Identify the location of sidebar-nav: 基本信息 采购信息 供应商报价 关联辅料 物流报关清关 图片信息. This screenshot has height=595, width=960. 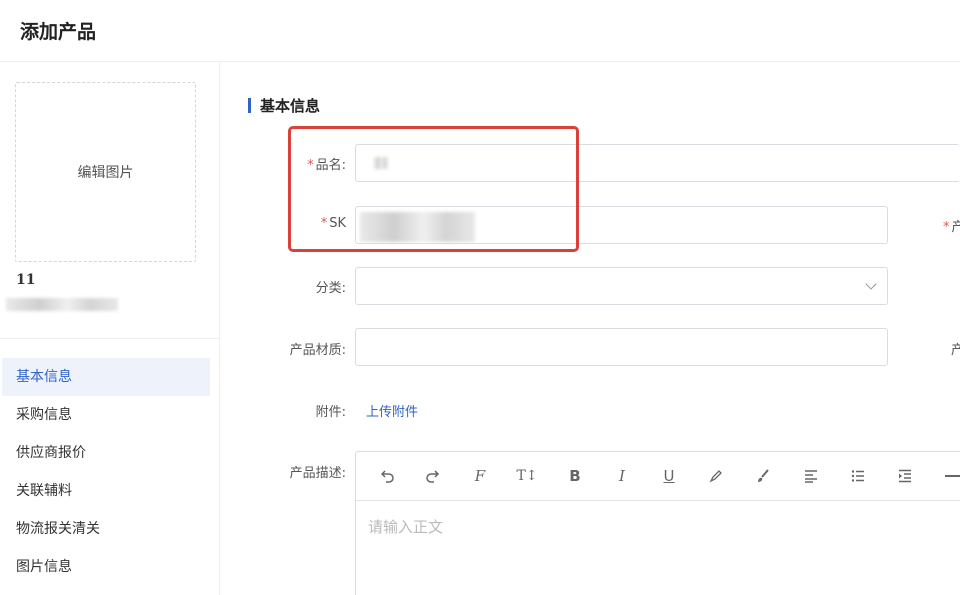
(106, 472).